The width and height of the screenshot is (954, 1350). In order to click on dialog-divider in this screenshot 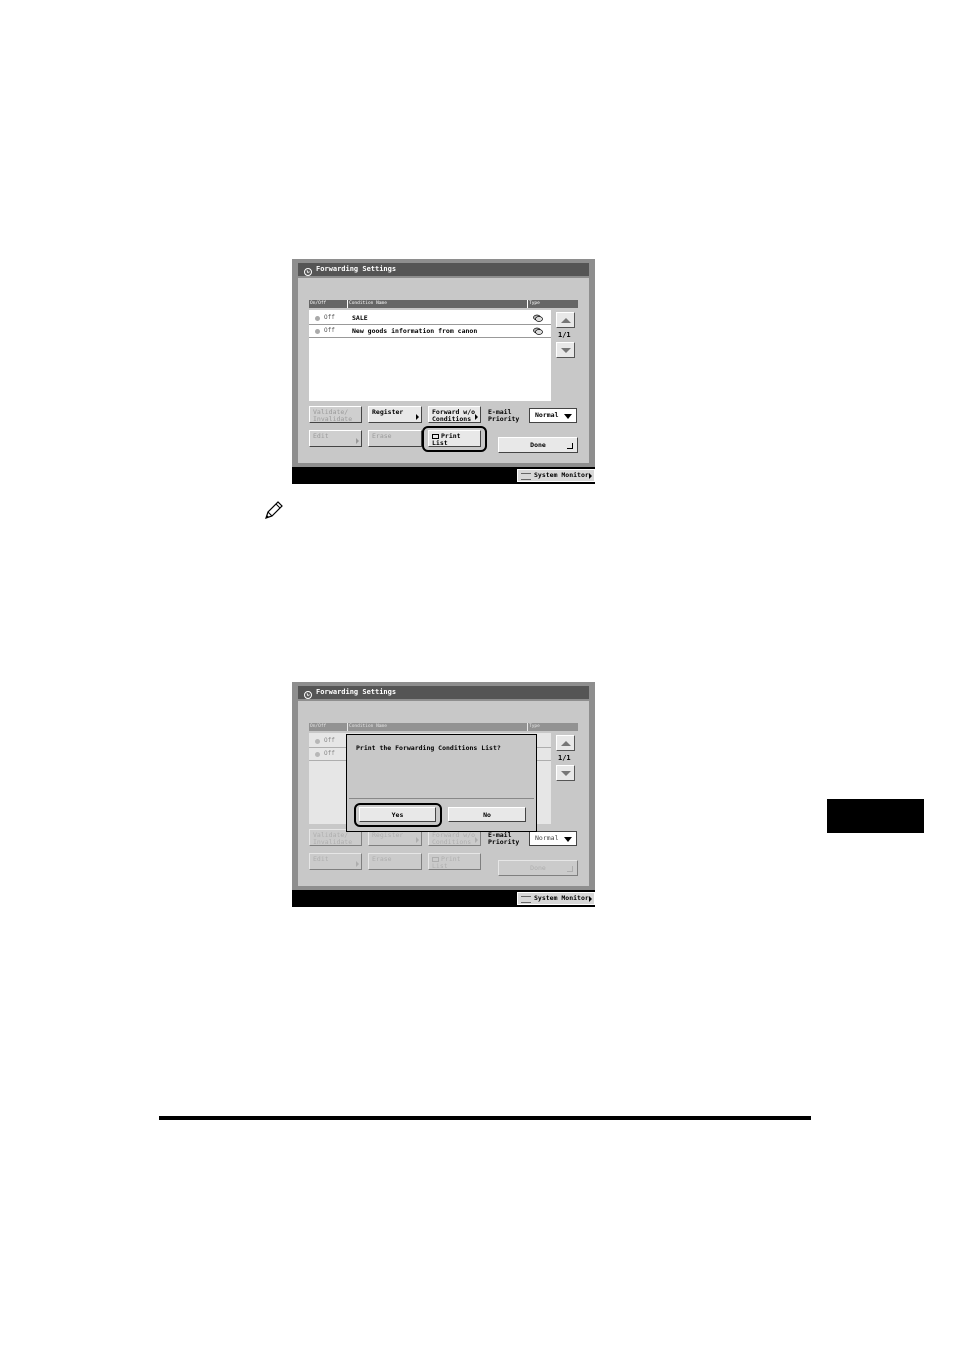, I will do `click(441, 798)`.